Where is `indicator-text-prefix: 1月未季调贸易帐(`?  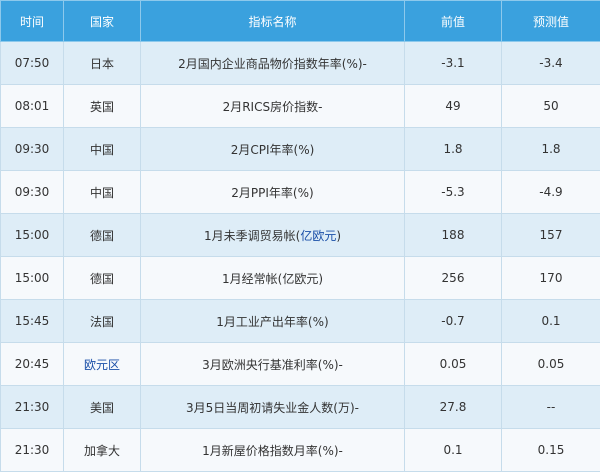 indicator-text-prefix: 1月未季调贸易帐( is located at coordinates (252, 235).